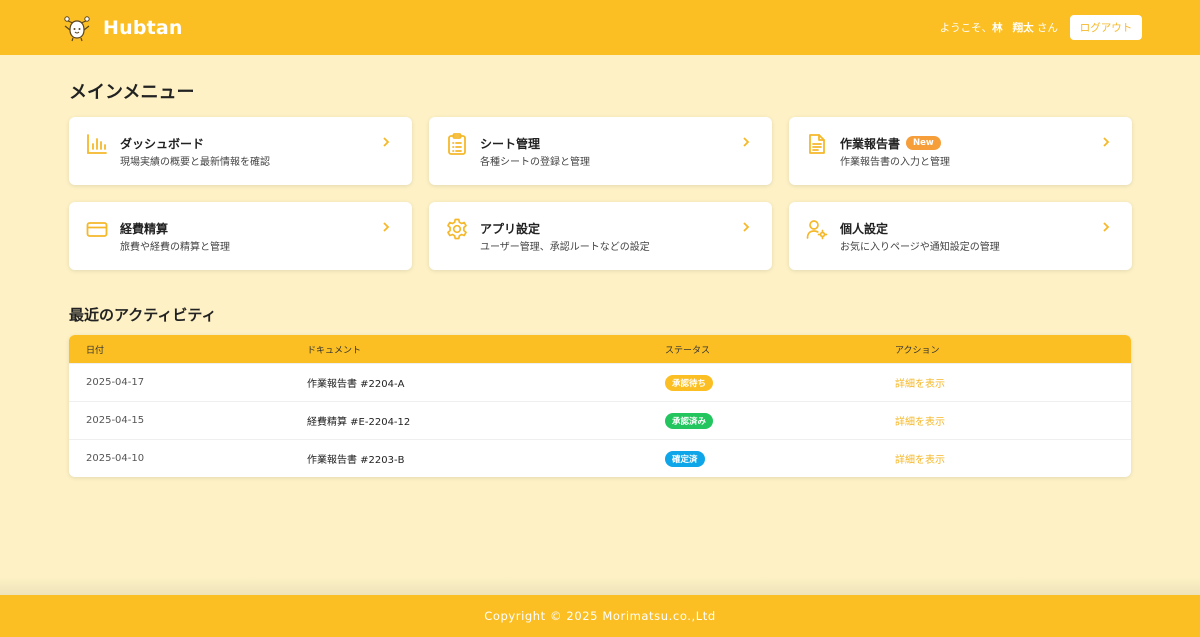 This screenshot has height=637, width=1200. Describe the element at coordinates (870, 143) in the screenshot. I see `menu-card-title: 作業報告書` at that location.